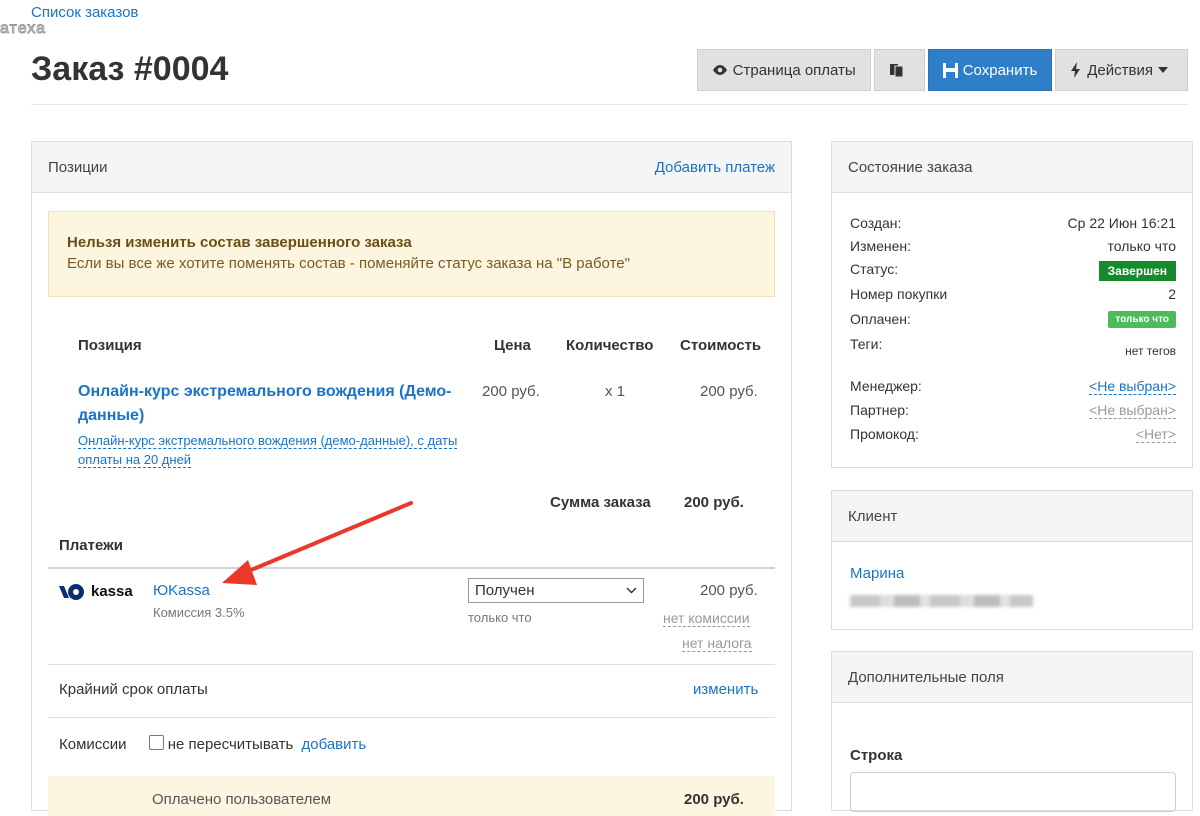  I want to click on tags-row: Теги: нет тегов, so click(1013, 347).